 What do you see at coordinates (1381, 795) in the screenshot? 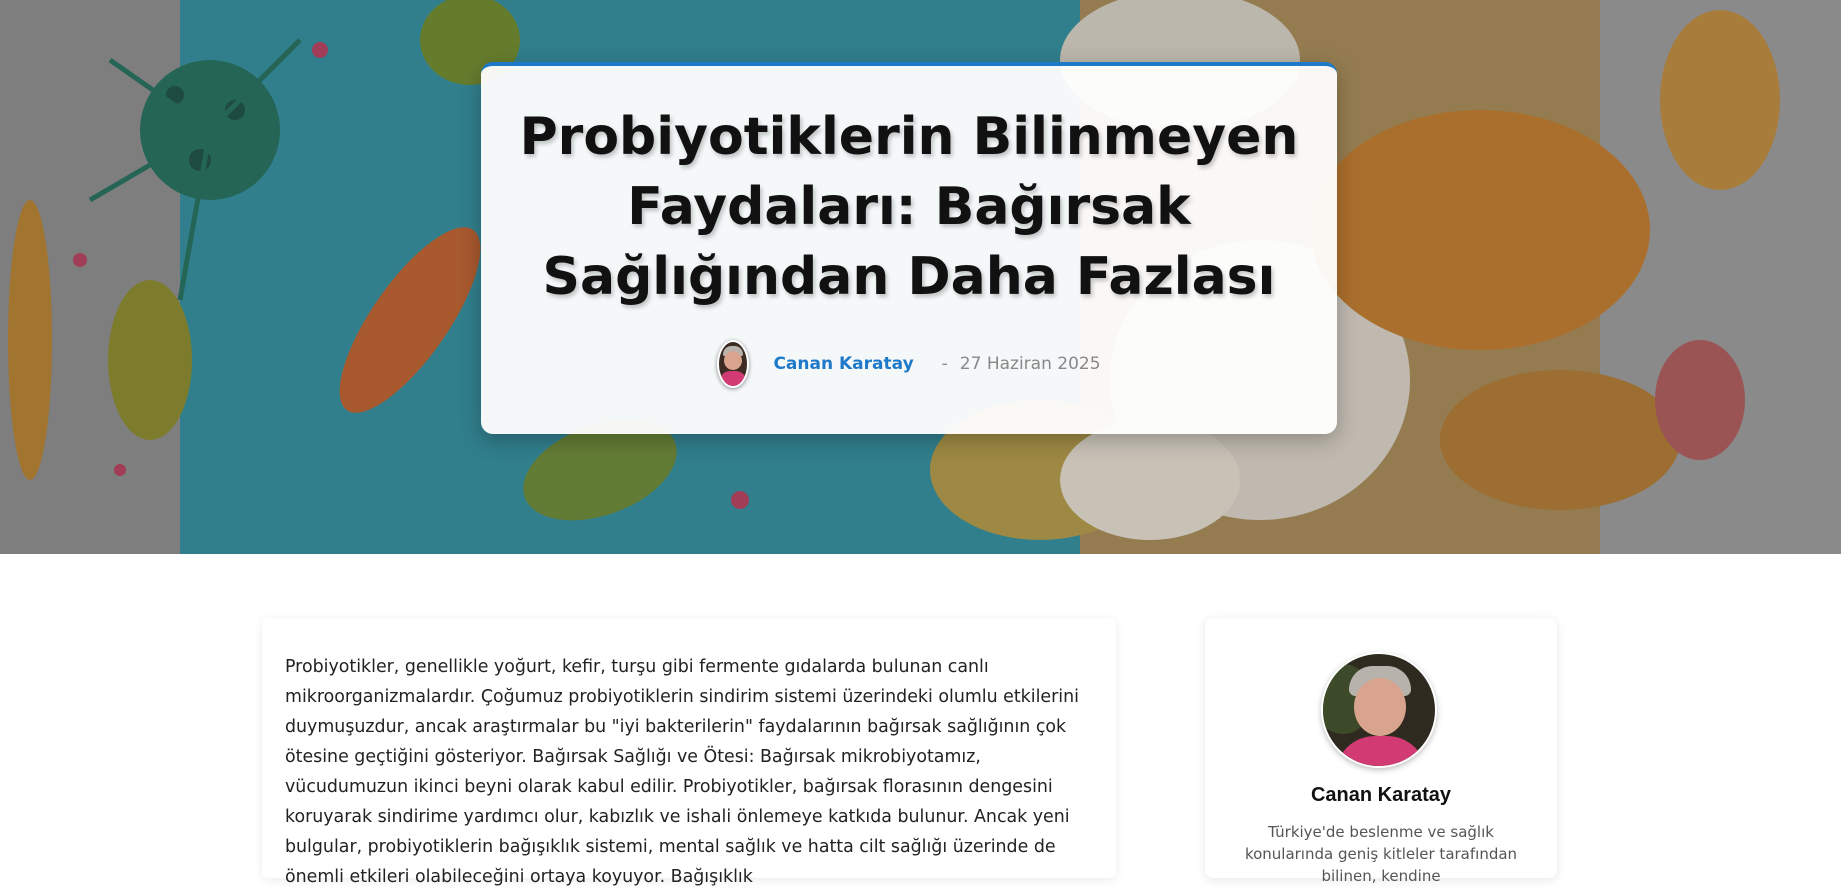
I see `author-name: Canan Karatay` at bounding box center [1381, 795].